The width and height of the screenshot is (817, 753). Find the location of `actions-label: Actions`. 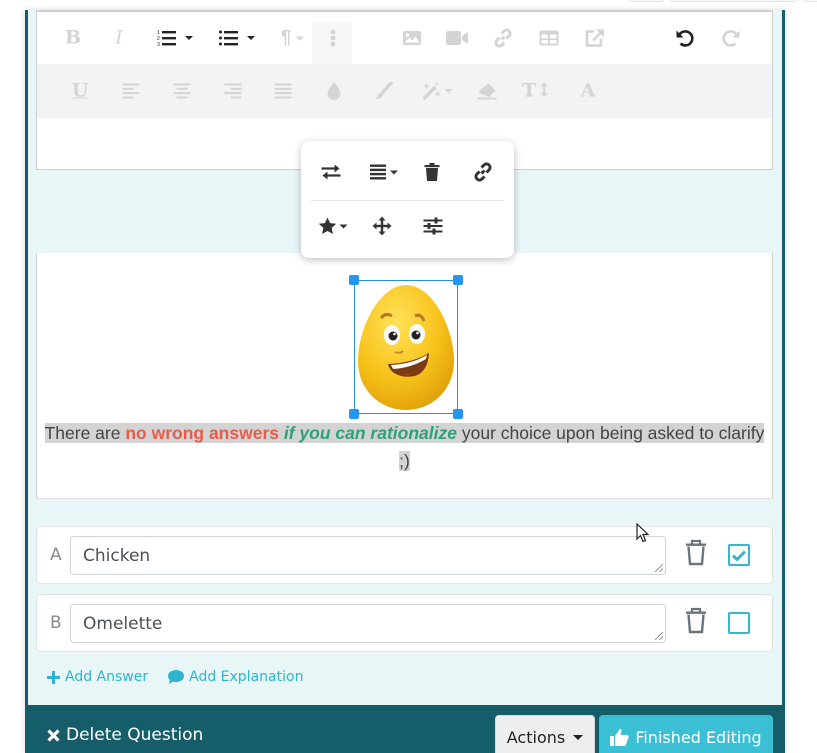

actions-label: Actions is located at coordinates (536, 737).